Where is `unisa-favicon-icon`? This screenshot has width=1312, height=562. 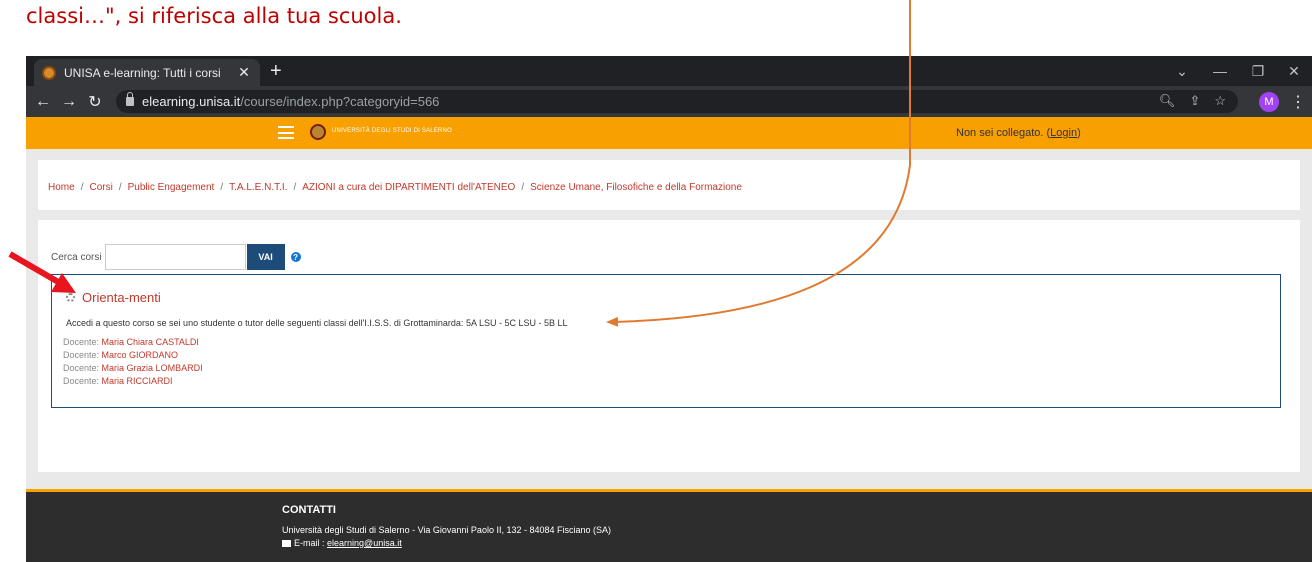
unisa-favicon-icon is located at coordinates (49, 72).